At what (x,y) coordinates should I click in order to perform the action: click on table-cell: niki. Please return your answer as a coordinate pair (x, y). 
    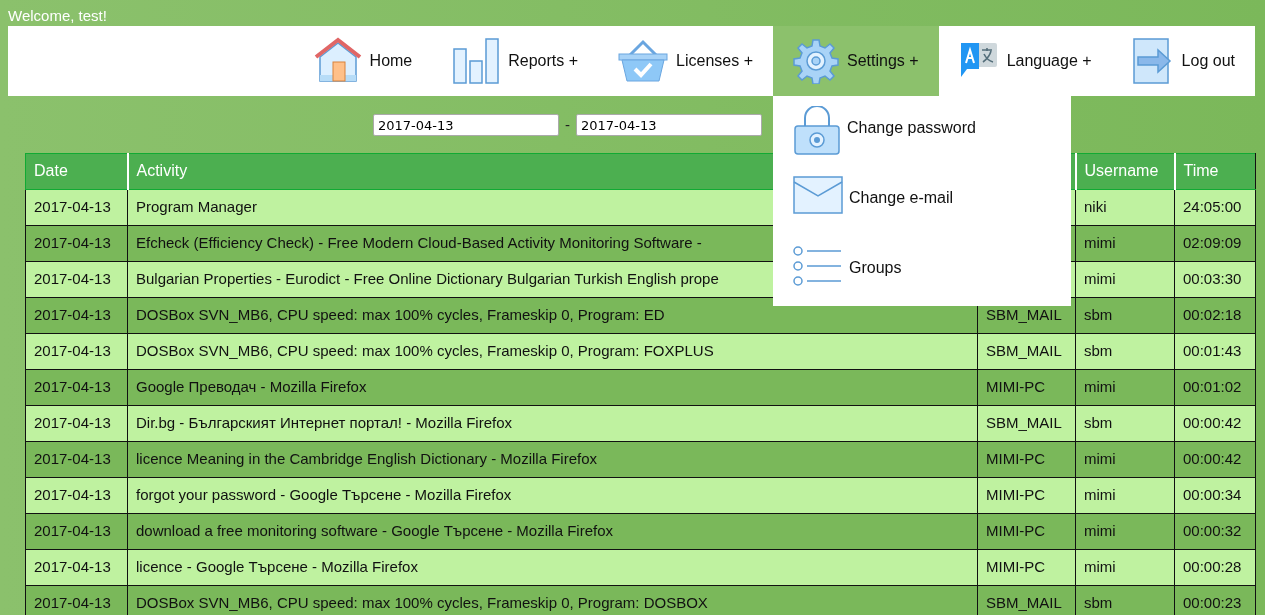
    Looking at the image, I should click on (1125, 207).